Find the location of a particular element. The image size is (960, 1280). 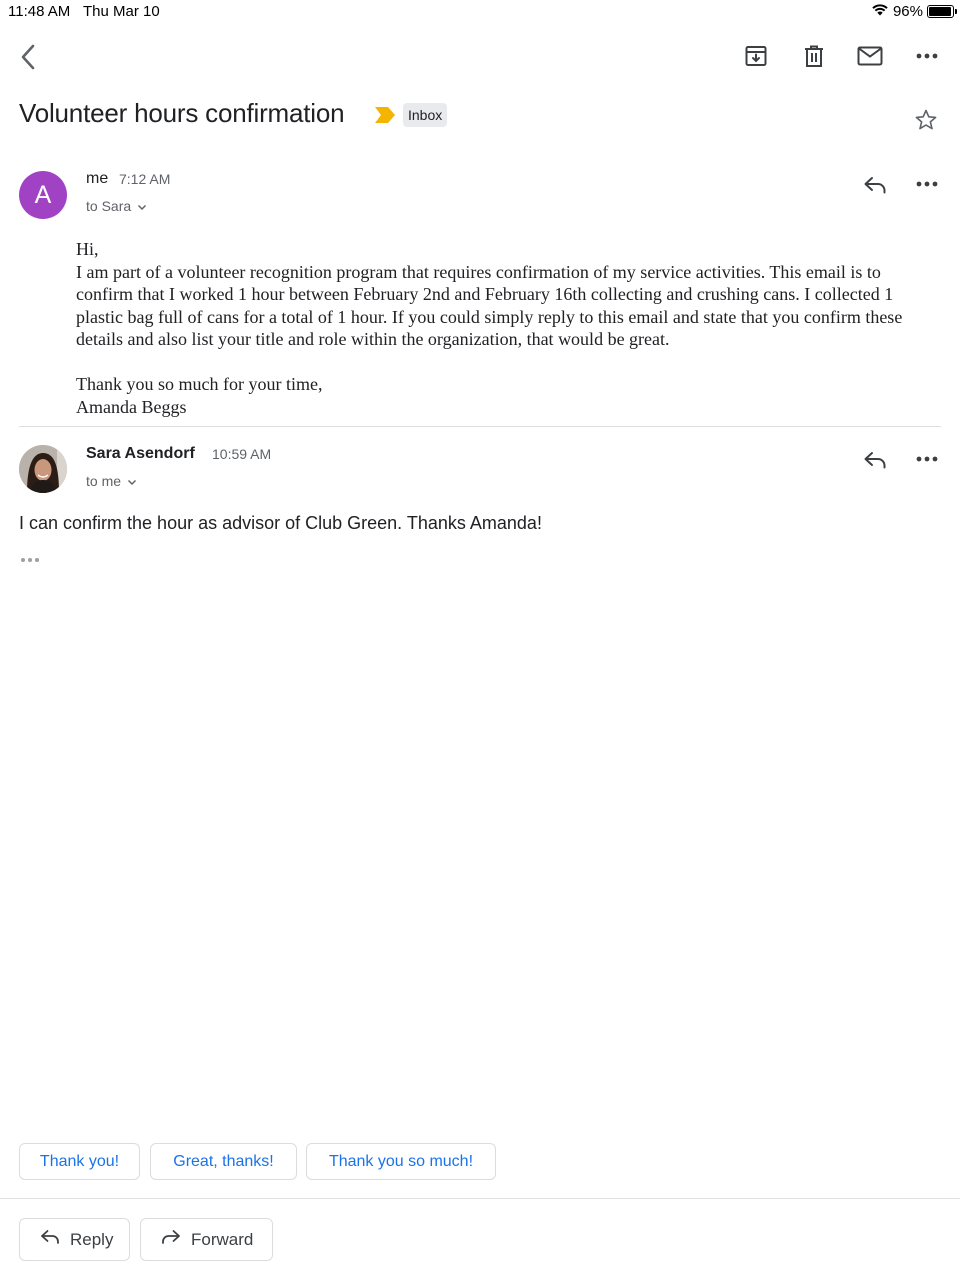

sender-name: Sara Asendorf is located at coordinates (140, 453).